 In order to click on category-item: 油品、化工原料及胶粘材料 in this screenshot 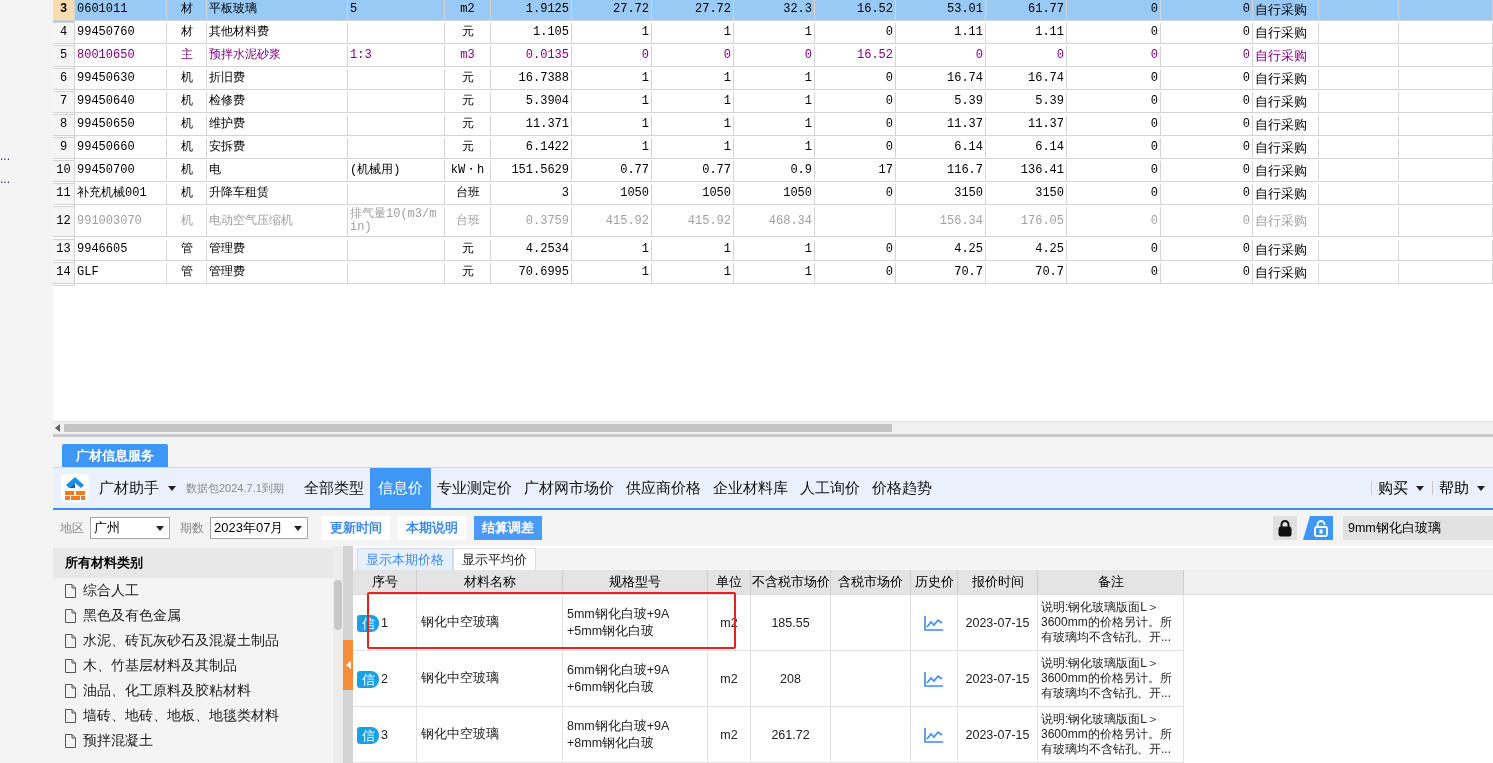, I will do `click(193, 690)`.